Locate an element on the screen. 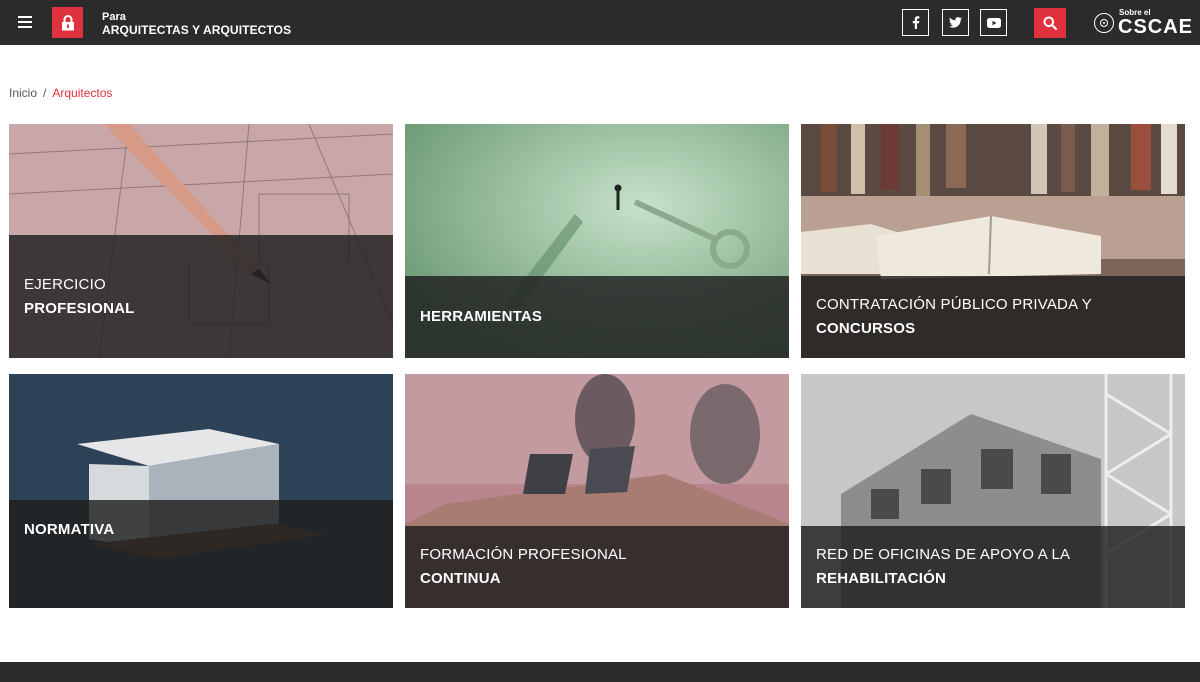 The width and height of the screenshot is (1200, 682). lock-icon is located at coordinates (67, 22).